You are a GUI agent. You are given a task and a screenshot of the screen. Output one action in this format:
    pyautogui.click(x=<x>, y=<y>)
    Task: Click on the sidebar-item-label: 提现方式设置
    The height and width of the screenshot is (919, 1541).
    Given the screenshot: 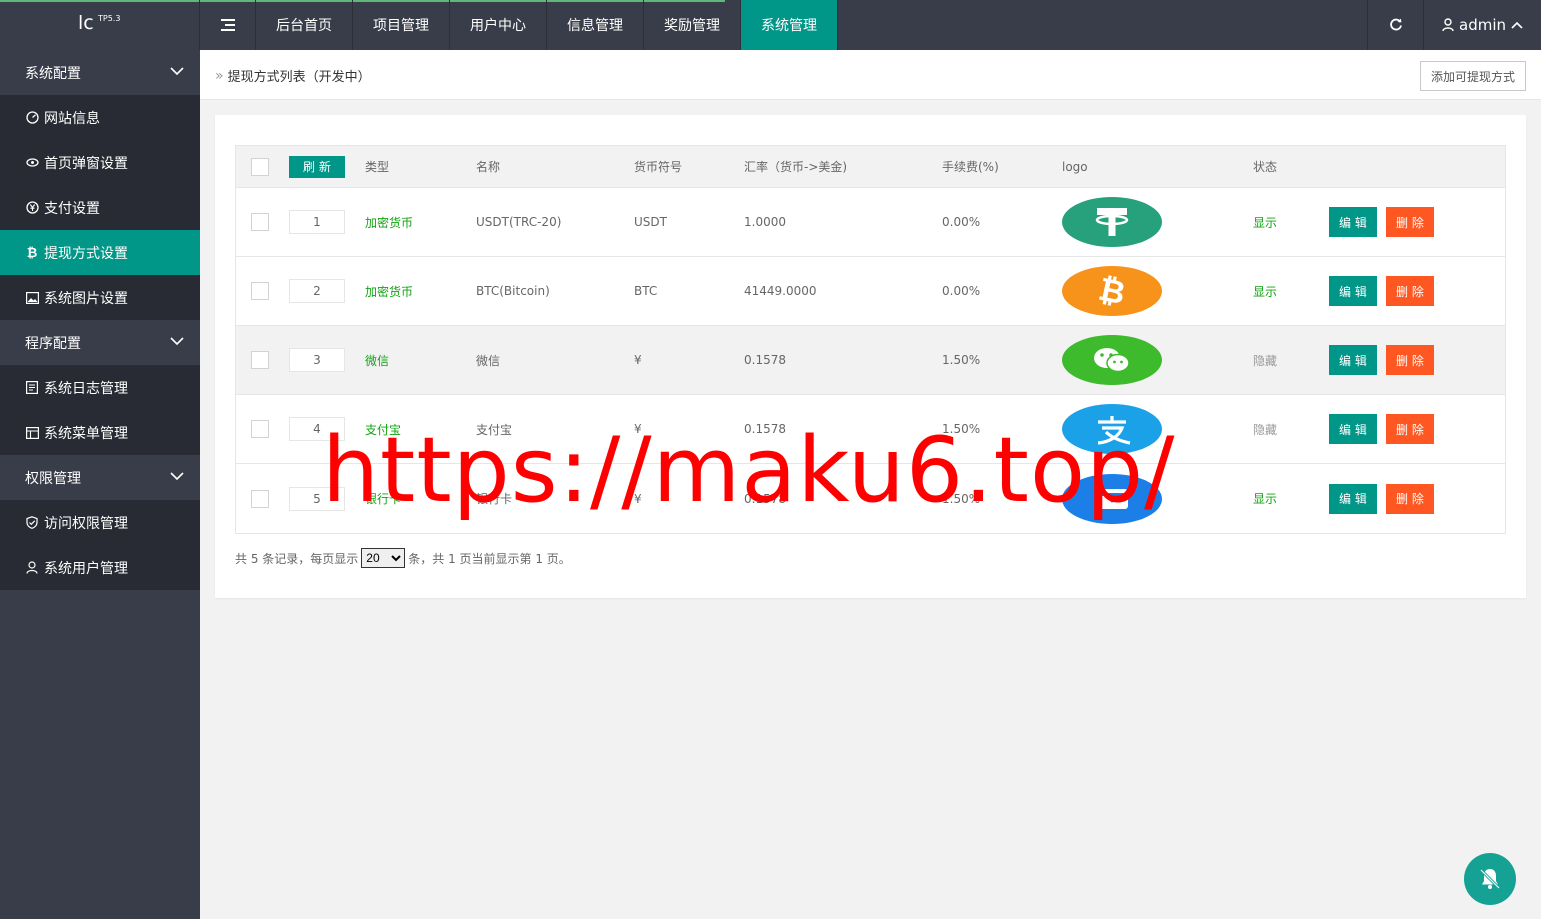 What is the action you would take?
    pyautogui.click(x=86, y=253)
    